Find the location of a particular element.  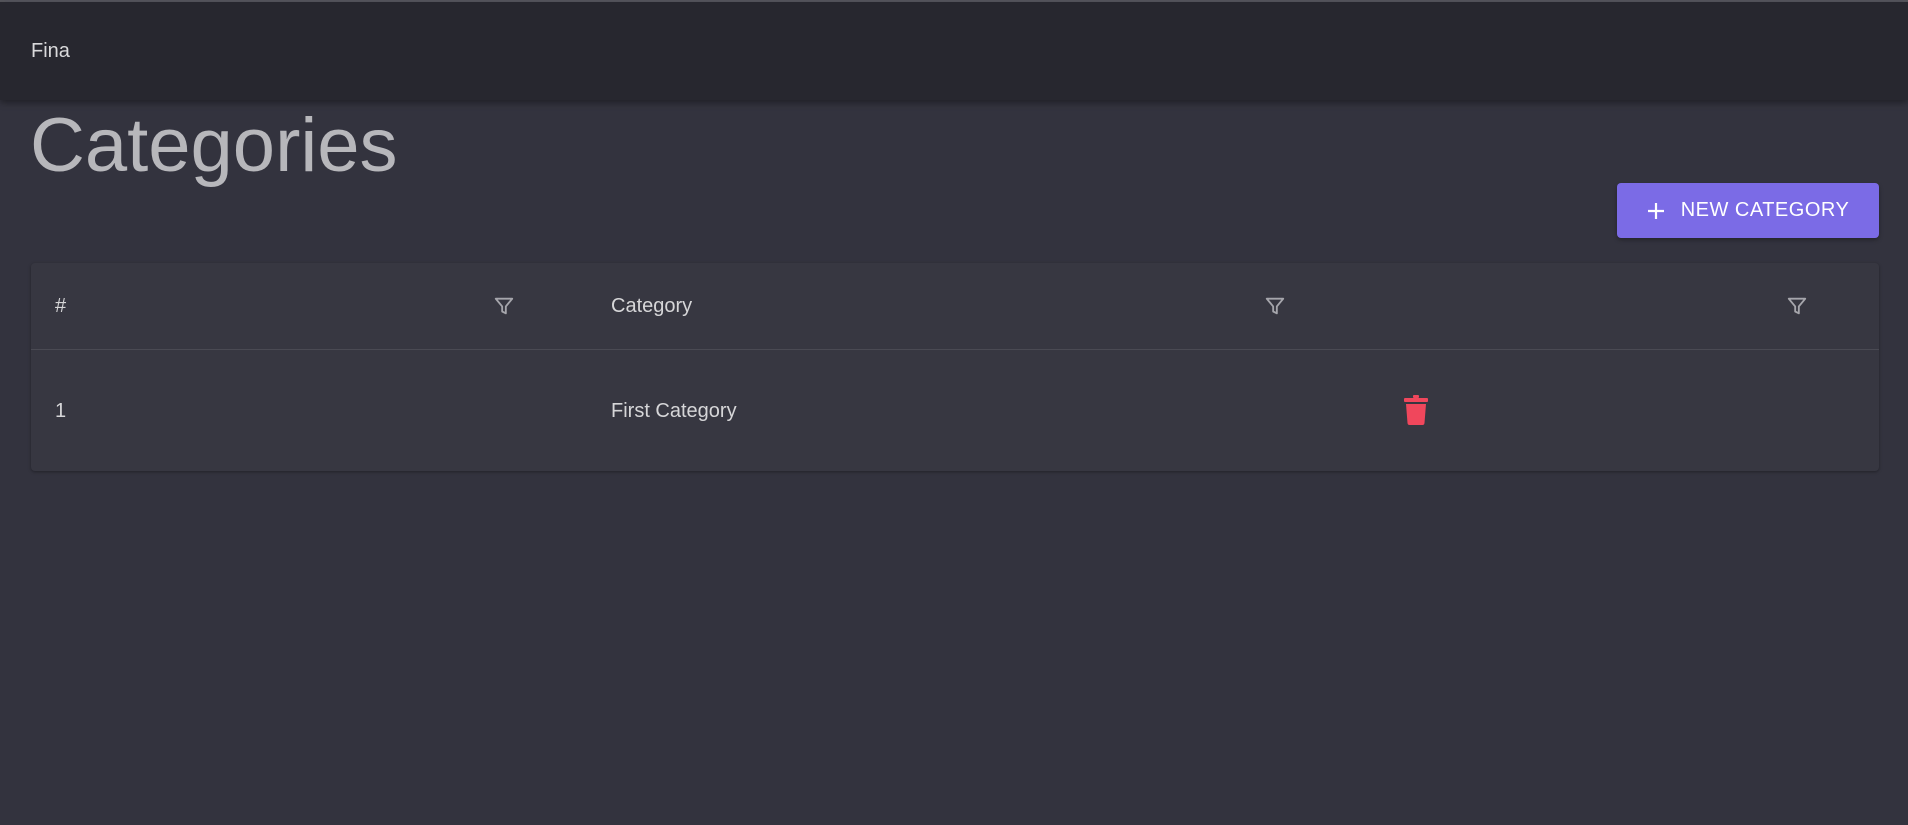

table-header: # Category is located at coordinates (955, 306).